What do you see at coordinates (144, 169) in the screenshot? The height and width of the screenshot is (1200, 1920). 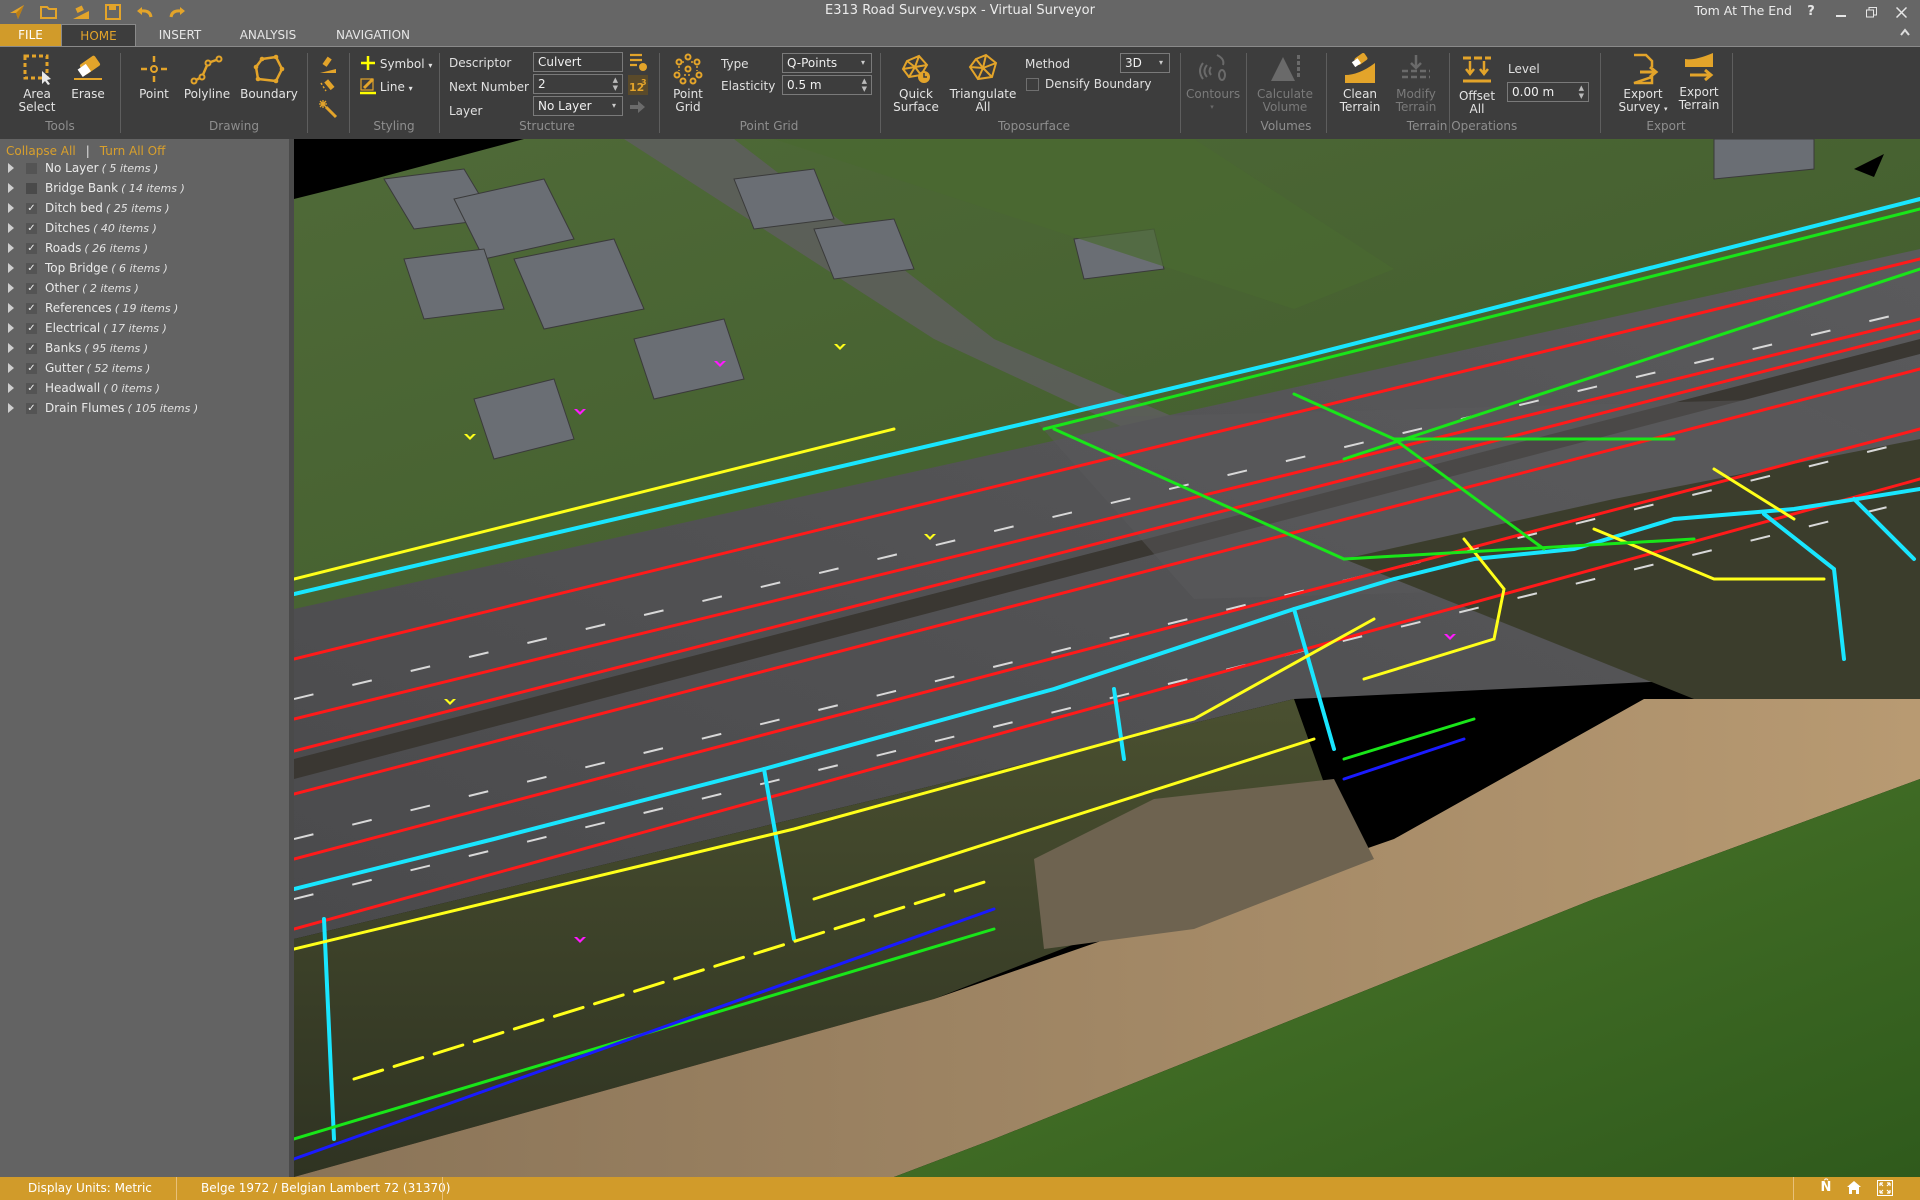 I see `layer-row: No Layer( 5 items )` at bounding box center [144, 169].